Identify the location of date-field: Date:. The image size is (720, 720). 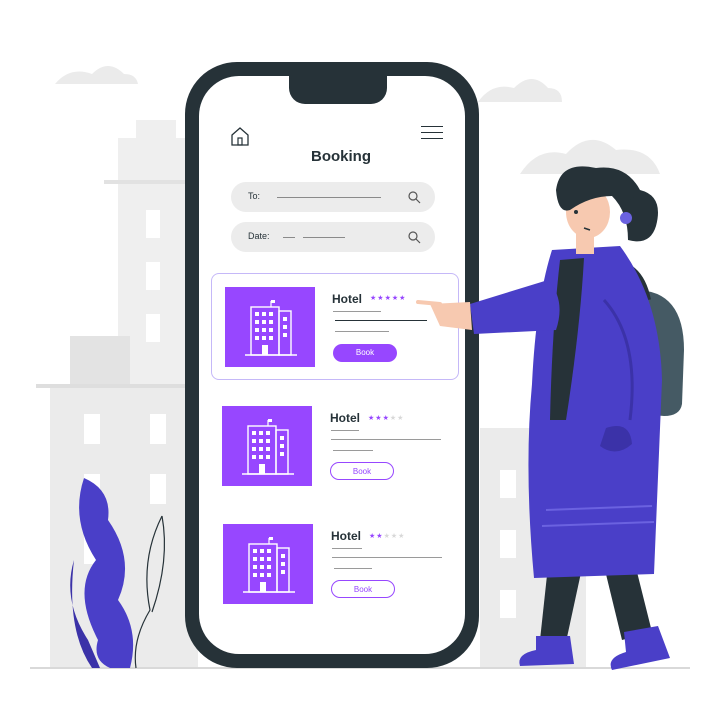
(333, 237).